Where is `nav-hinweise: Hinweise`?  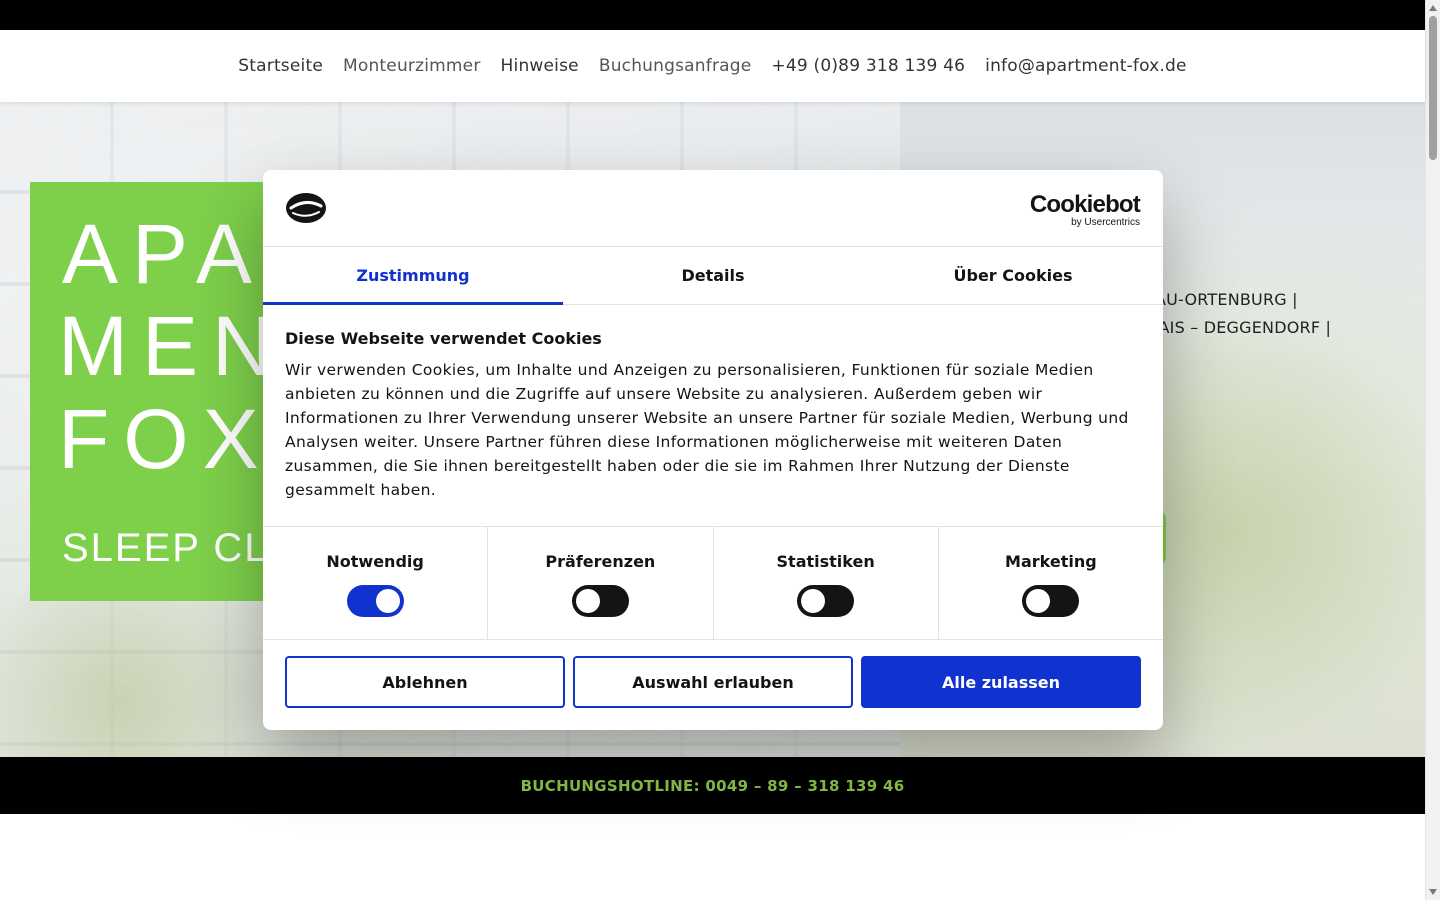 nav-hinweise: Hinweise is located at coordinates (540, 66).